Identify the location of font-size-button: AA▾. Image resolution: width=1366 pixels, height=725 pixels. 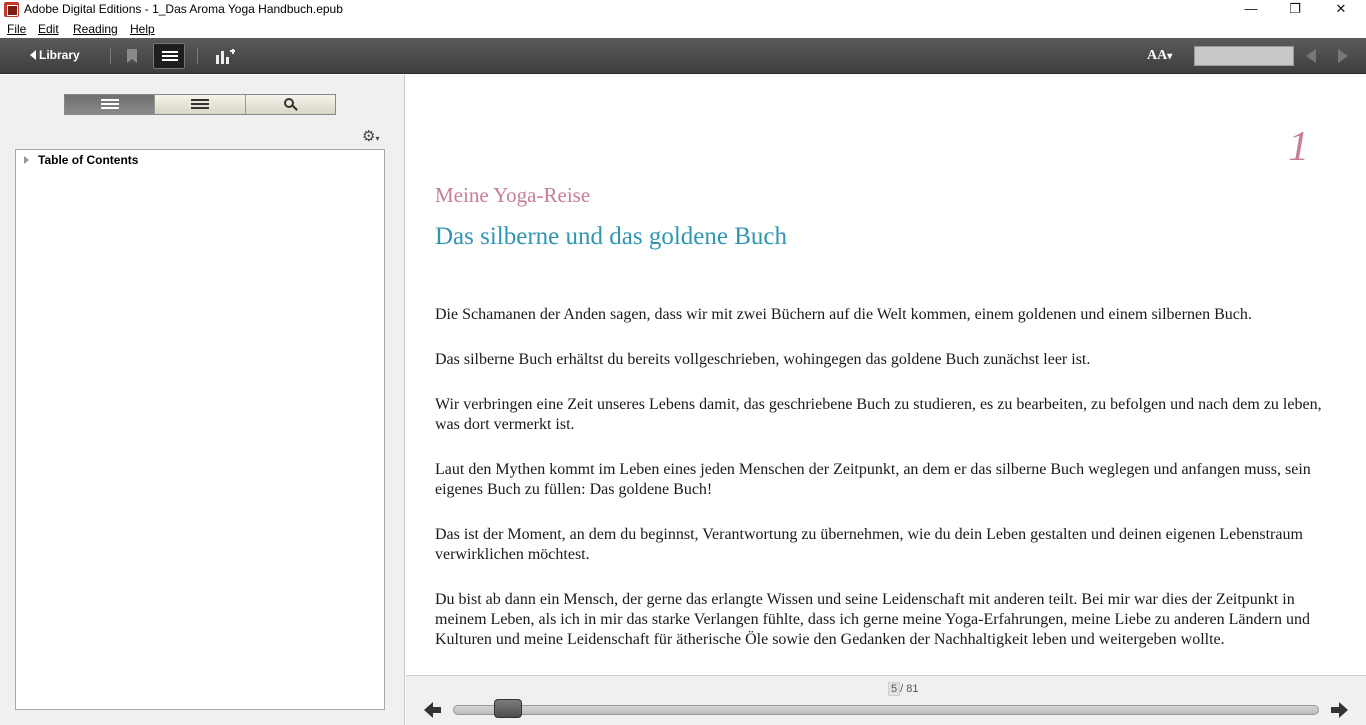
(1159, 56).